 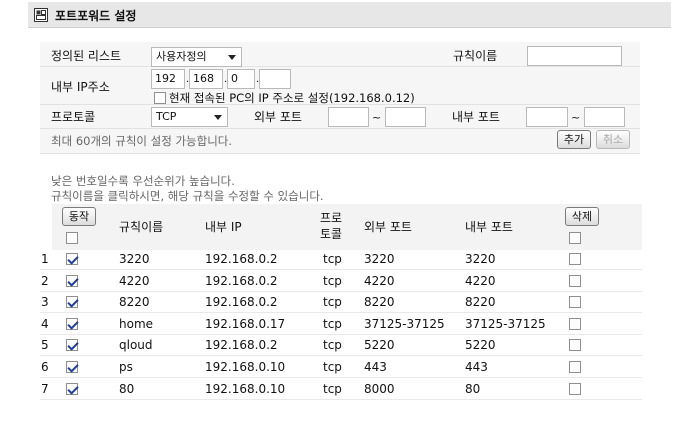 What do you see at coordinates (476, 117) in the screenshot?
I see `internal-port-label: 내부 포트` at bounding box center [476, 117].